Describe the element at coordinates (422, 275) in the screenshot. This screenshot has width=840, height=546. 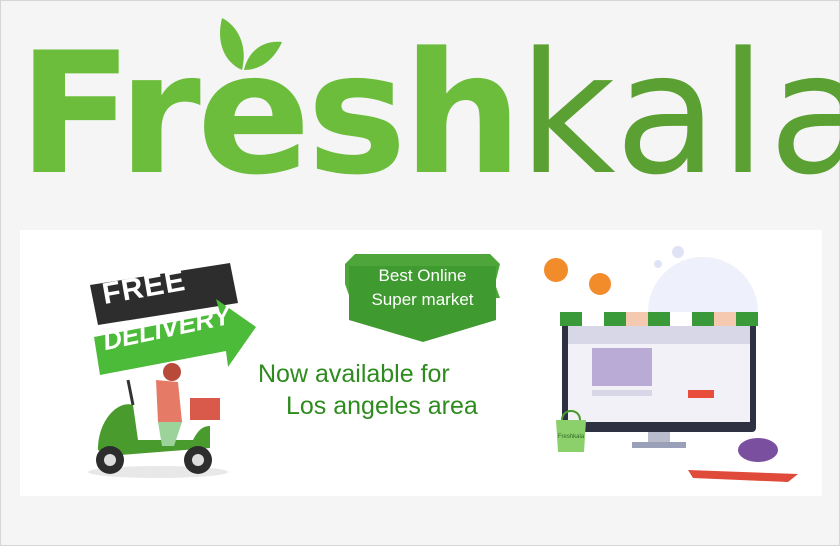
I see `ribbon-line-1: Best Online` at that location.